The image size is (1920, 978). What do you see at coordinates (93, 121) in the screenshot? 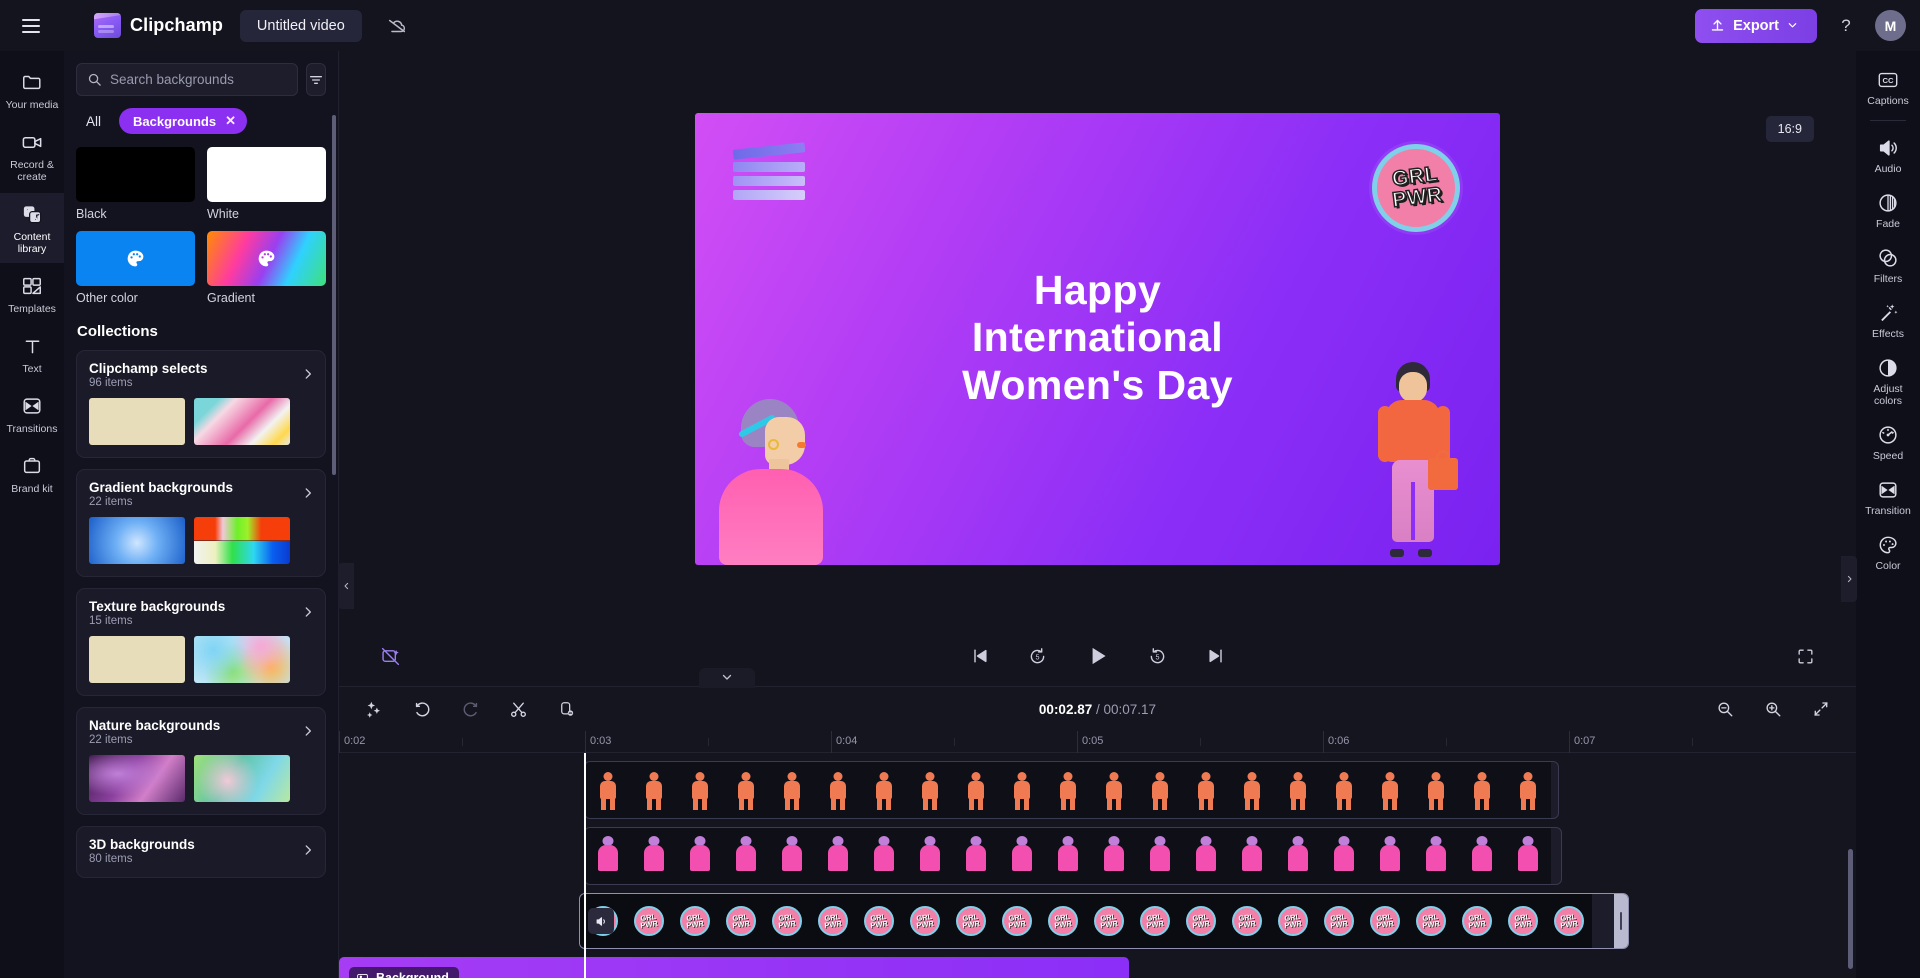
I see `chip-all: All` at bounding box center [93, 121].